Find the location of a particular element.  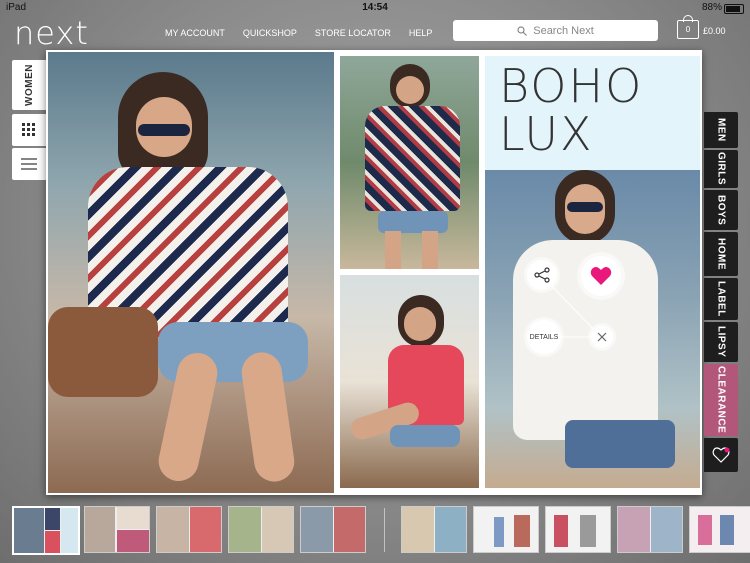

close-actions-button is located at coordinates (602, 337).